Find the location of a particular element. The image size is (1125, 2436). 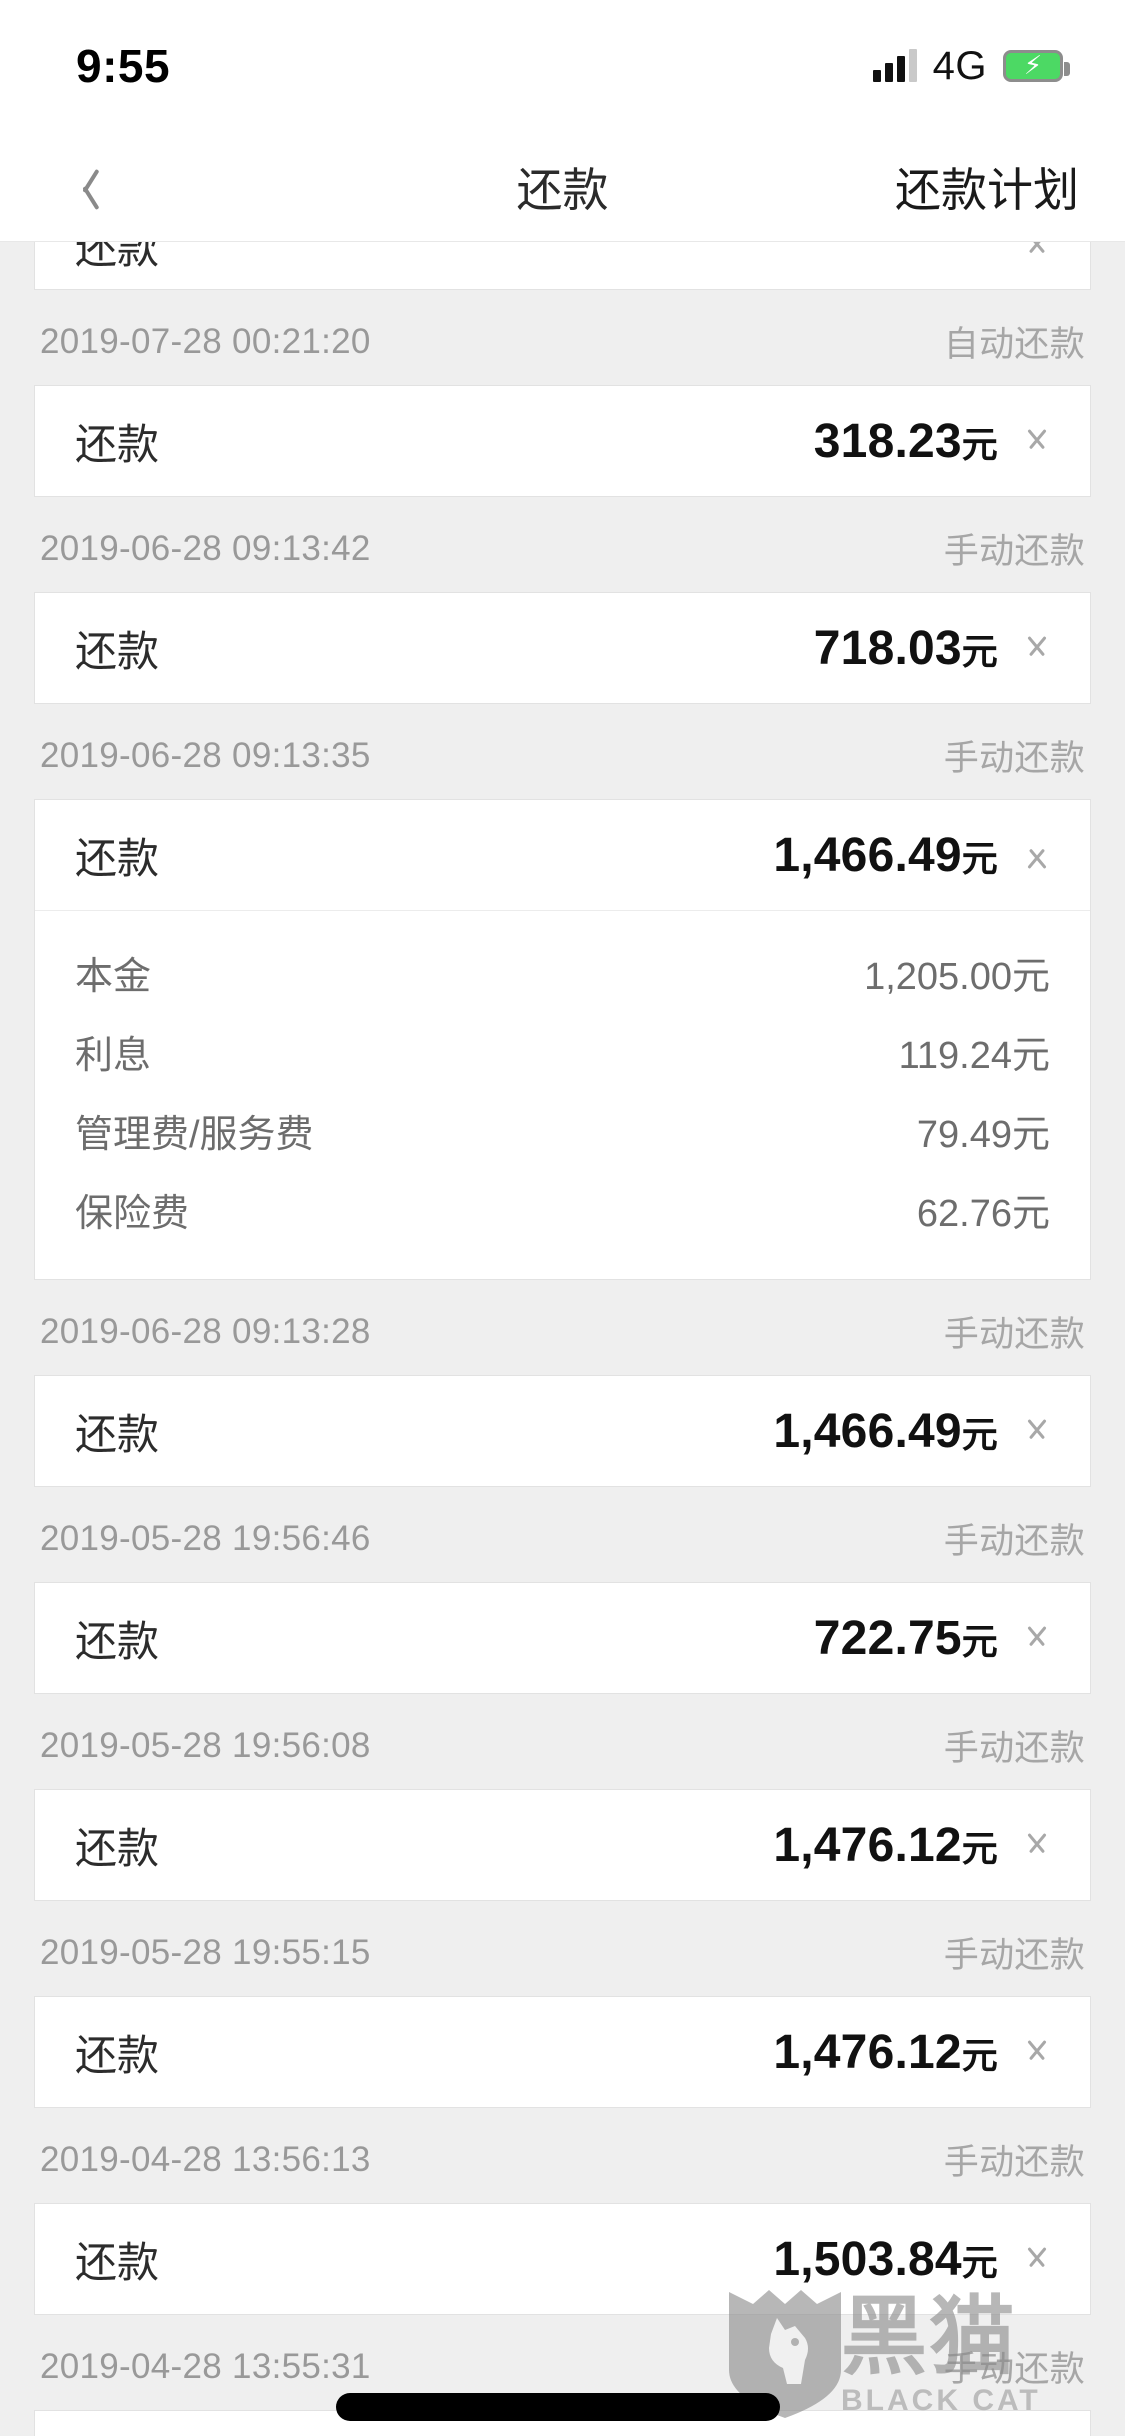

status-bar: 9:55 4G ⚡ is located at coordinates (562, 66).